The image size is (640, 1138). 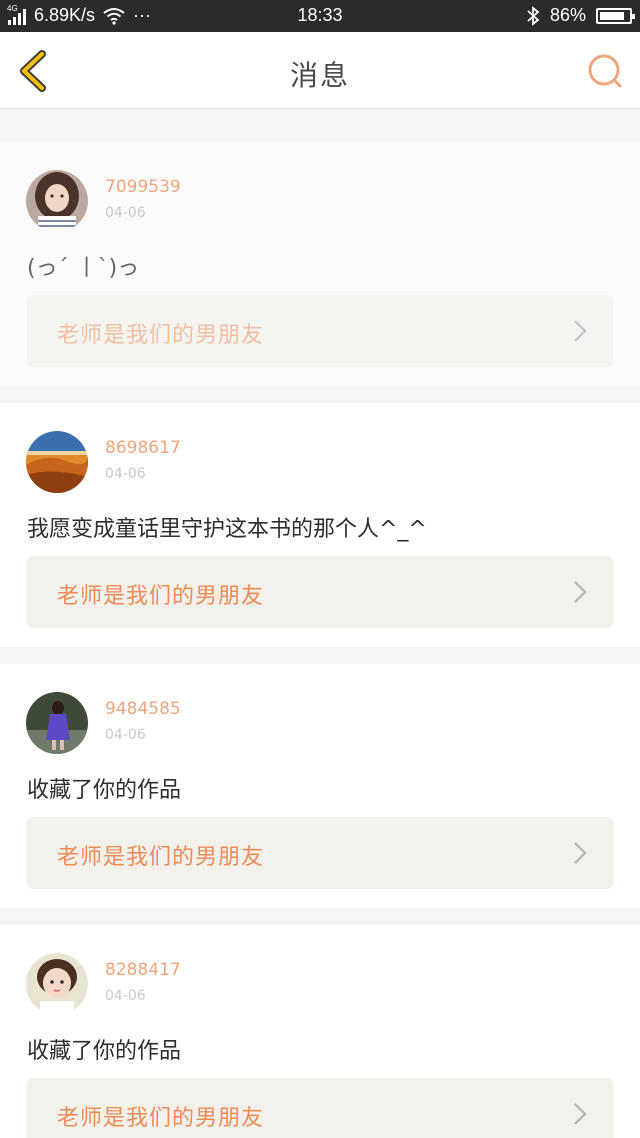 I want to click on bluetooth-icon, so click(x=533, y=15).